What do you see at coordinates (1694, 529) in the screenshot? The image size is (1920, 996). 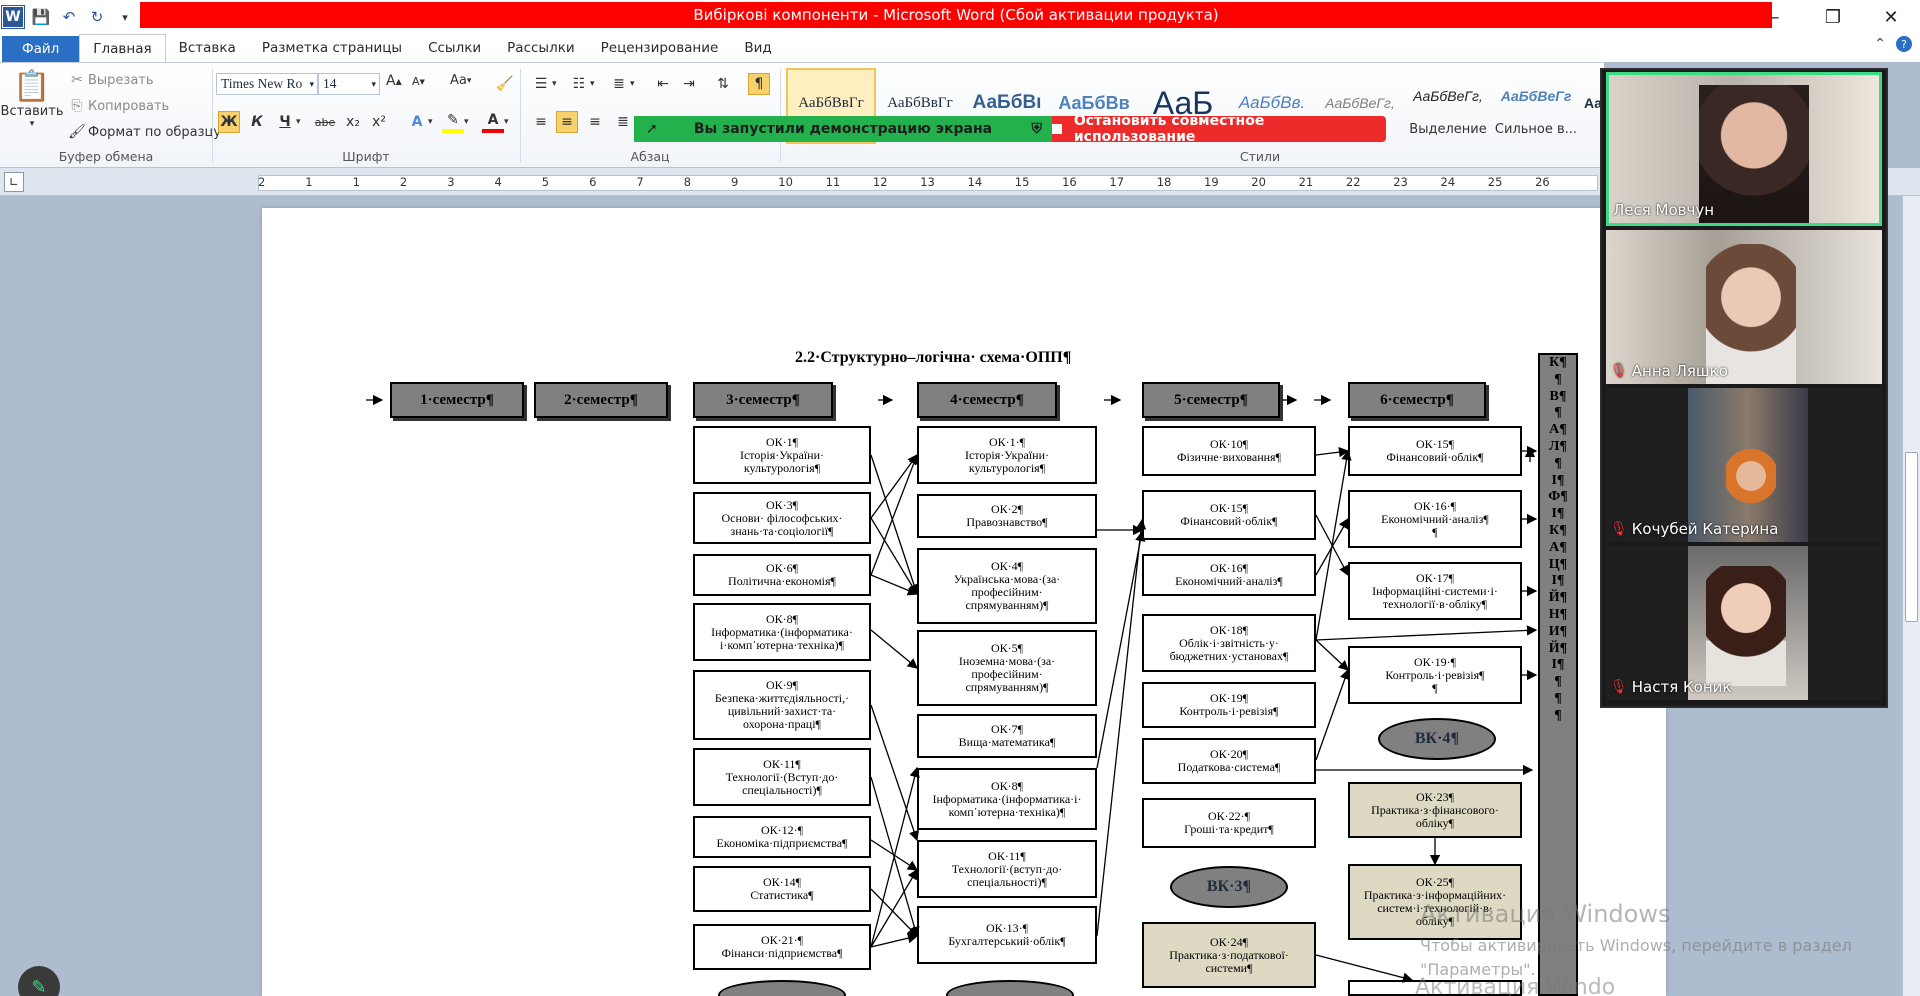 I see `participant-name: 🎙 Кочубей Катерина` at bounding box center [1694, 529].